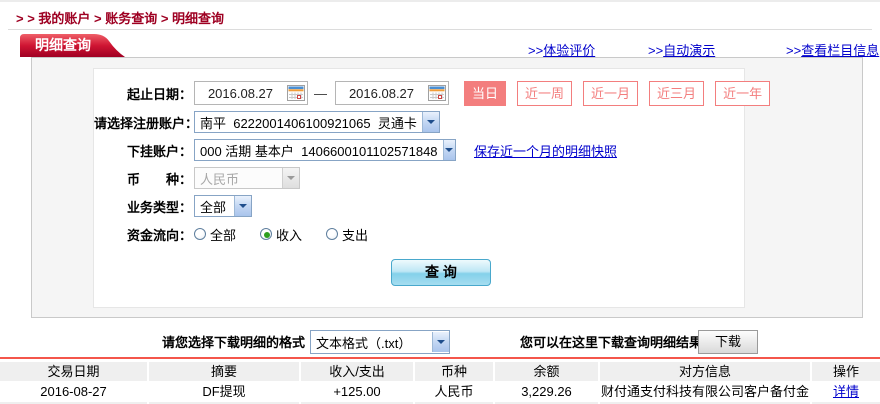 The height and width of the screenshot is (404, 880). I want to click on header-summary: 摘要, so click(224, 371).